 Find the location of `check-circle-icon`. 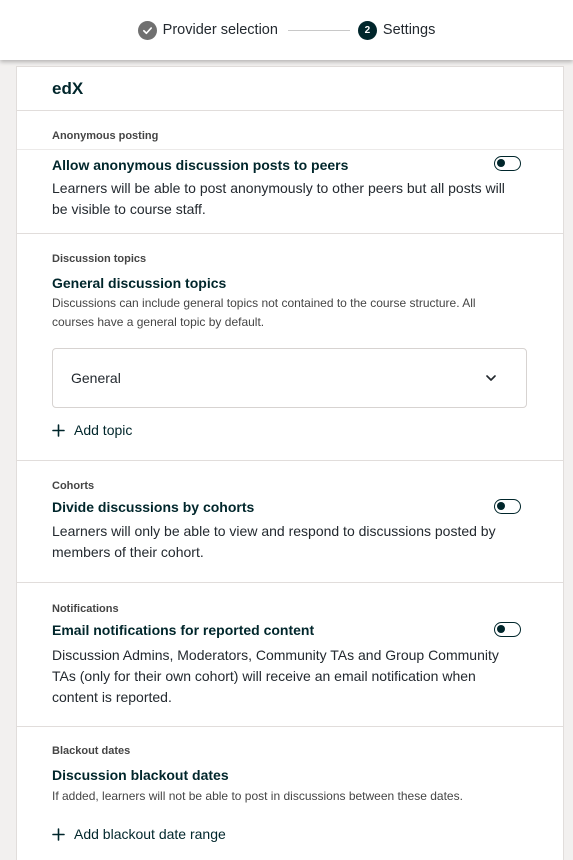

check-circle-icon is located at coordinates (147, 30).